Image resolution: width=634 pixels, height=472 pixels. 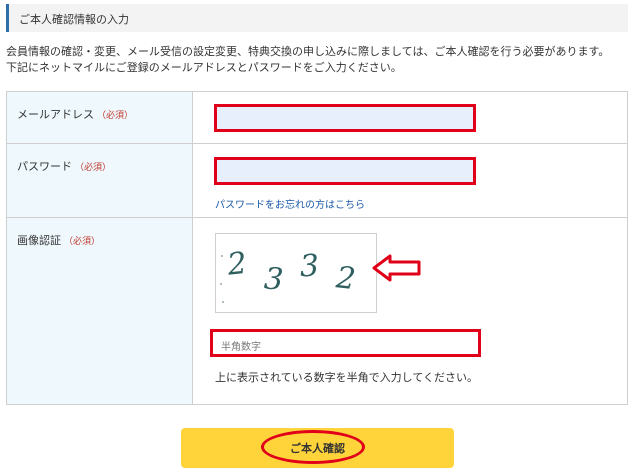 What do you see at coordinates (345, 171) in the screenshot?
I see `password-field` at bounding box center [345, 171].